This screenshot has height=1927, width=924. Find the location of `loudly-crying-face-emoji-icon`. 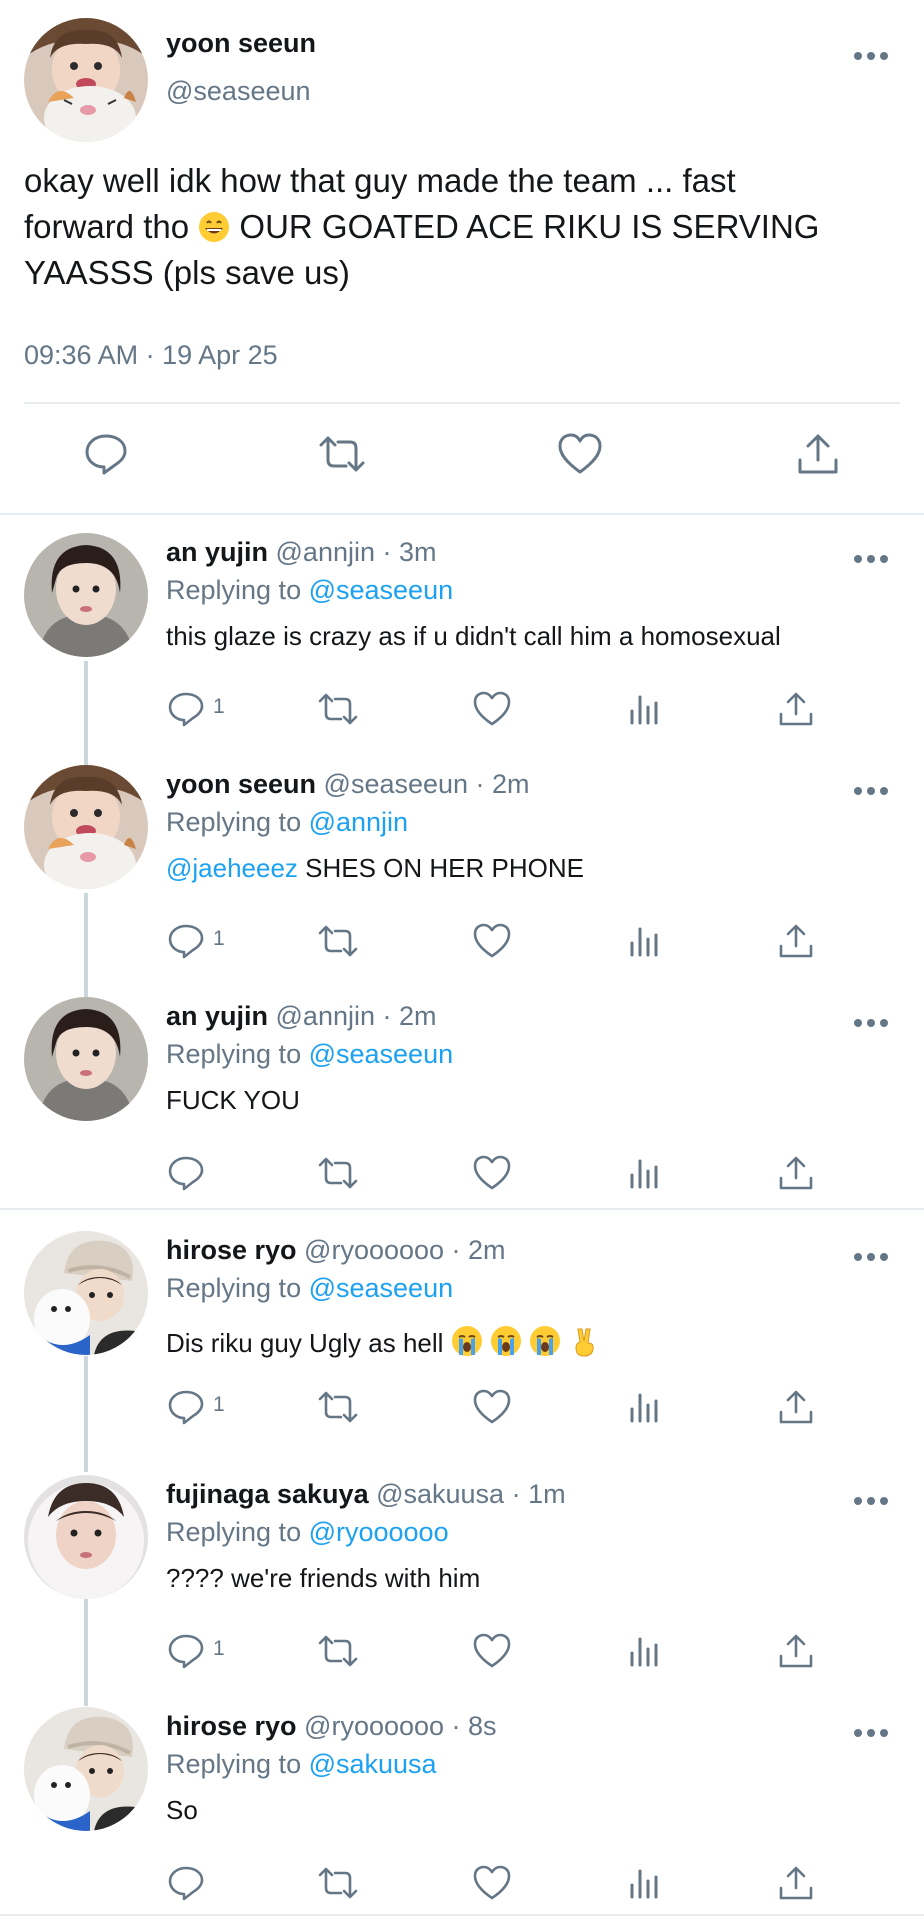

loudly-crying-face-emoji-icon is located at coordinates (466, 1341).